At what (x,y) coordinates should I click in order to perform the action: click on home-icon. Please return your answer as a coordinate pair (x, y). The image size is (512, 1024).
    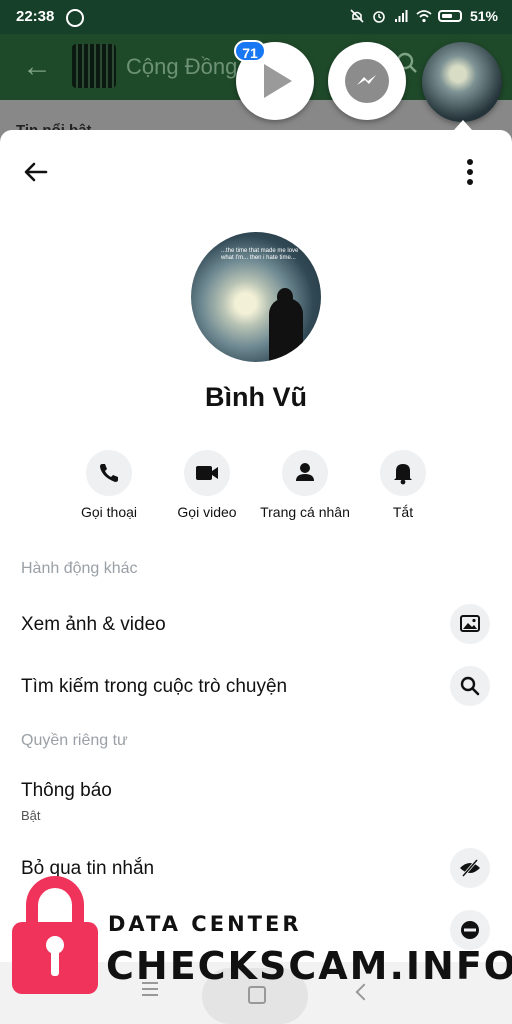
    Looking at the image, I should click on (257, 995).